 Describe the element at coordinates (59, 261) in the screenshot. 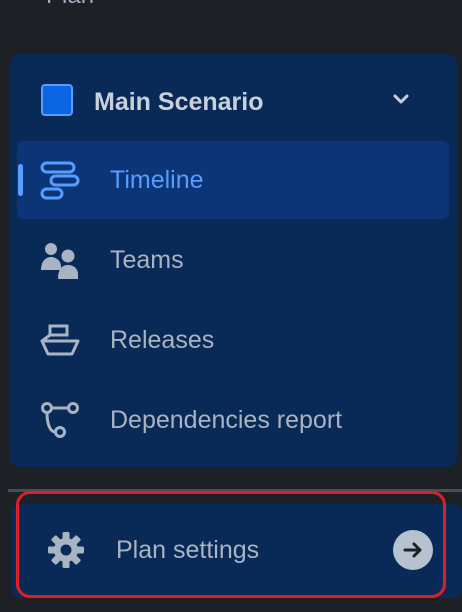

I see `people-icon` at that location.